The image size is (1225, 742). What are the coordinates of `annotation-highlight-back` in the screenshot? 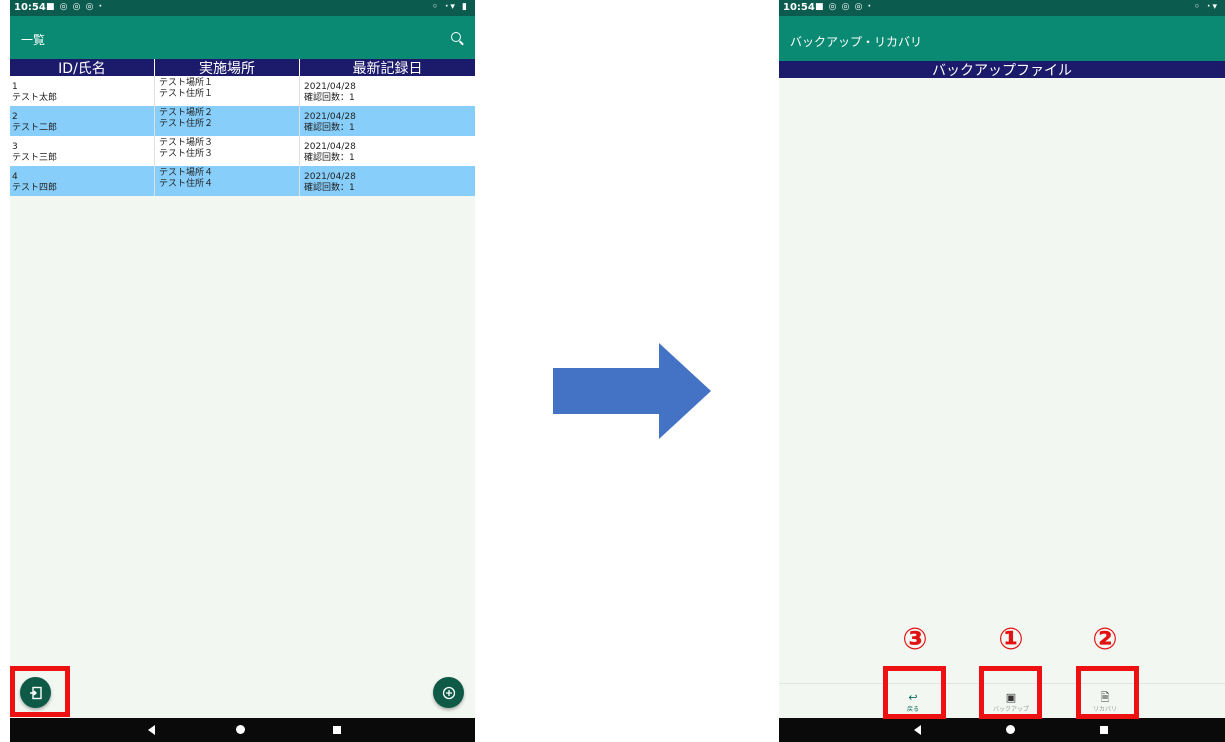 It's located at (914, 692).